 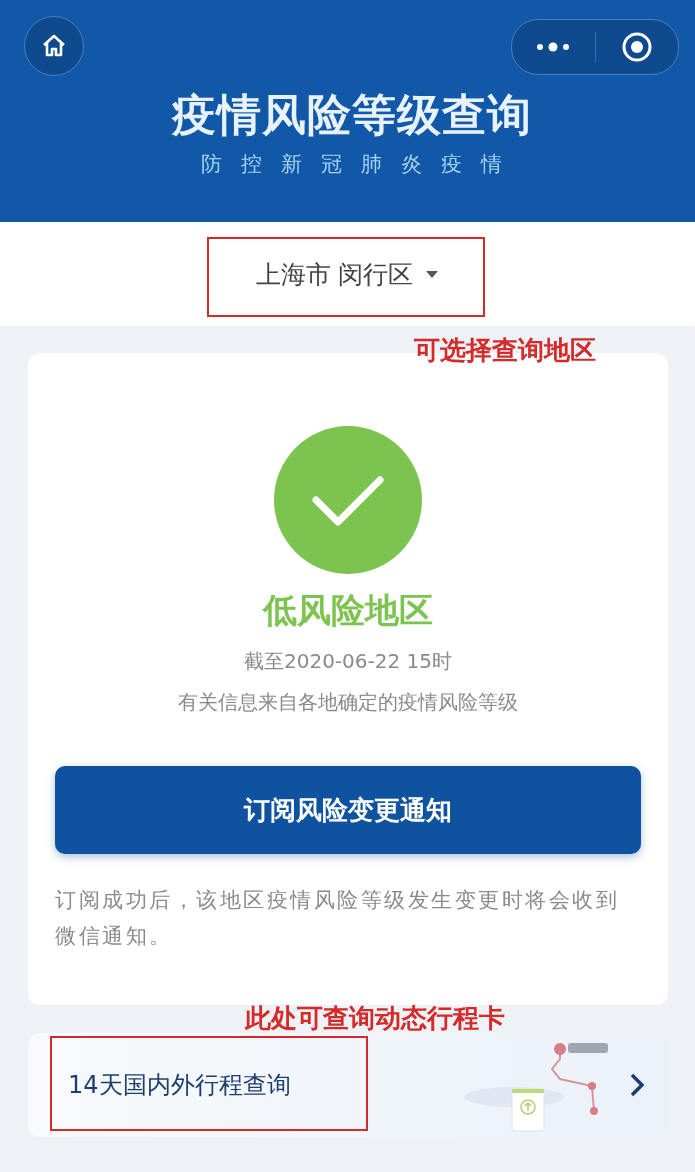 I want to click on close-icon, so click(x=636, y=47).